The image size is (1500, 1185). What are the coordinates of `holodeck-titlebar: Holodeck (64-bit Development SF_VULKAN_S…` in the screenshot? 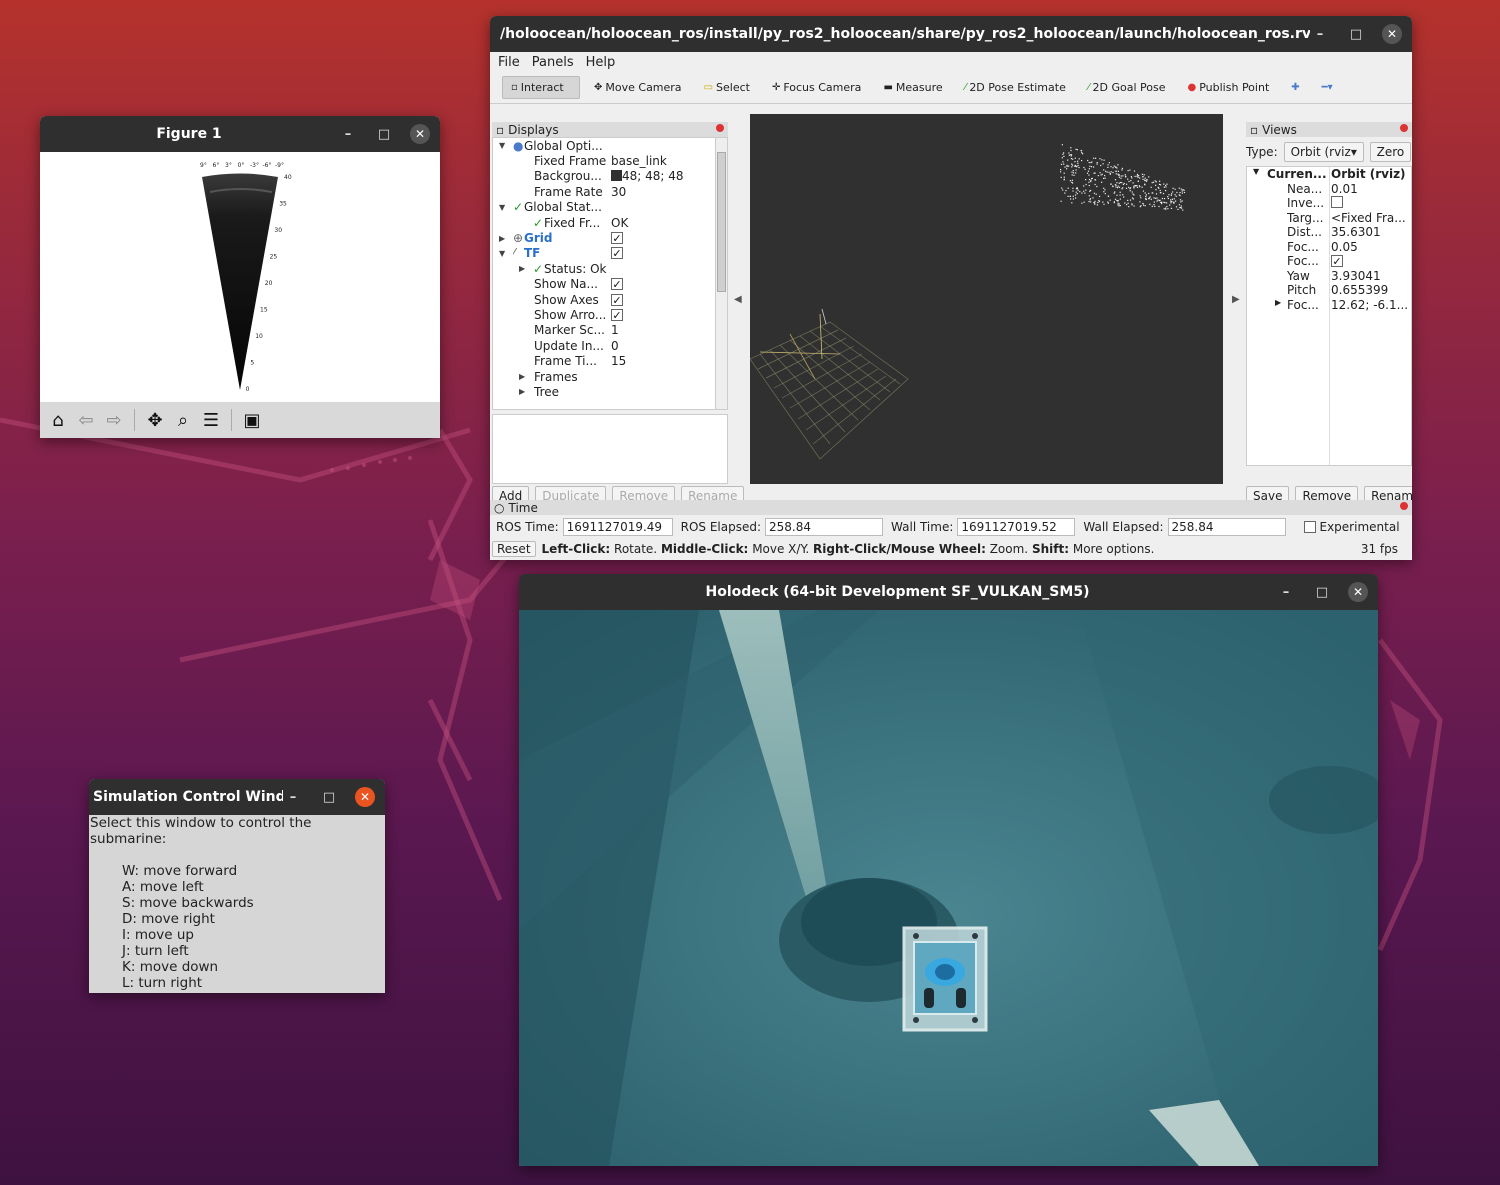 It's located at (948, 592).